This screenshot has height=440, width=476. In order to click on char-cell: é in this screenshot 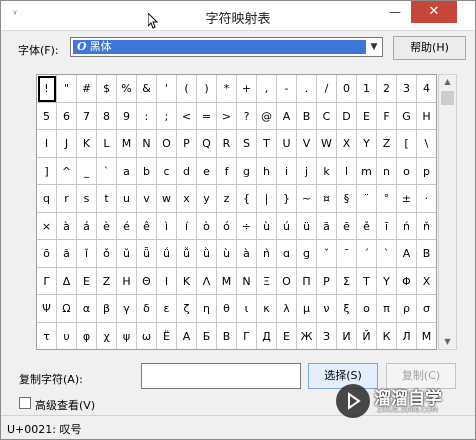, I will do `click(127, 226)`.